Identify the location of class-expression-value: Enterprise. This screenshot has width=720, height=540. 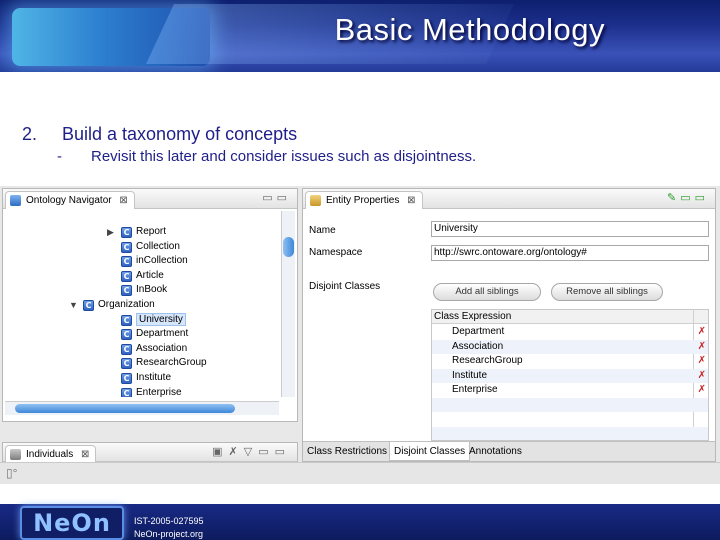
(475, 390).